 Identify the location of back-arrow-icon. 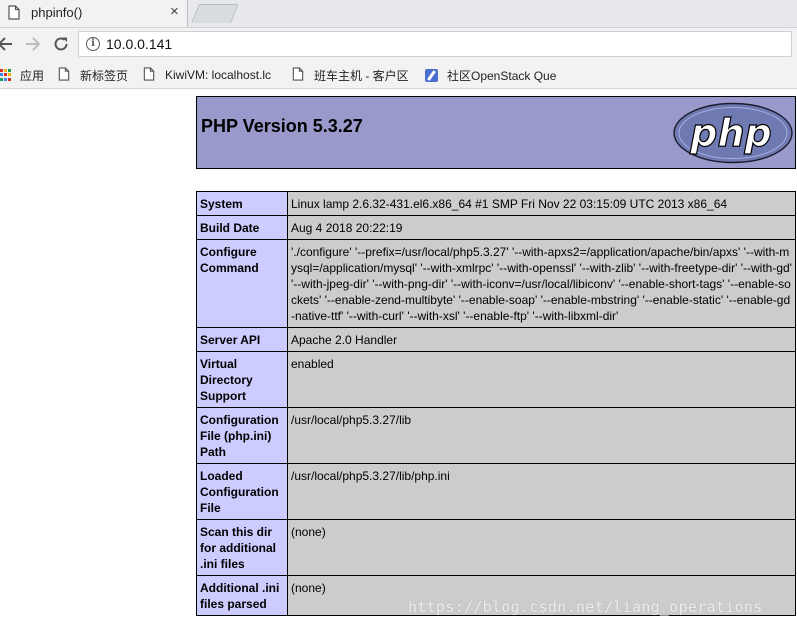
(8, 44).